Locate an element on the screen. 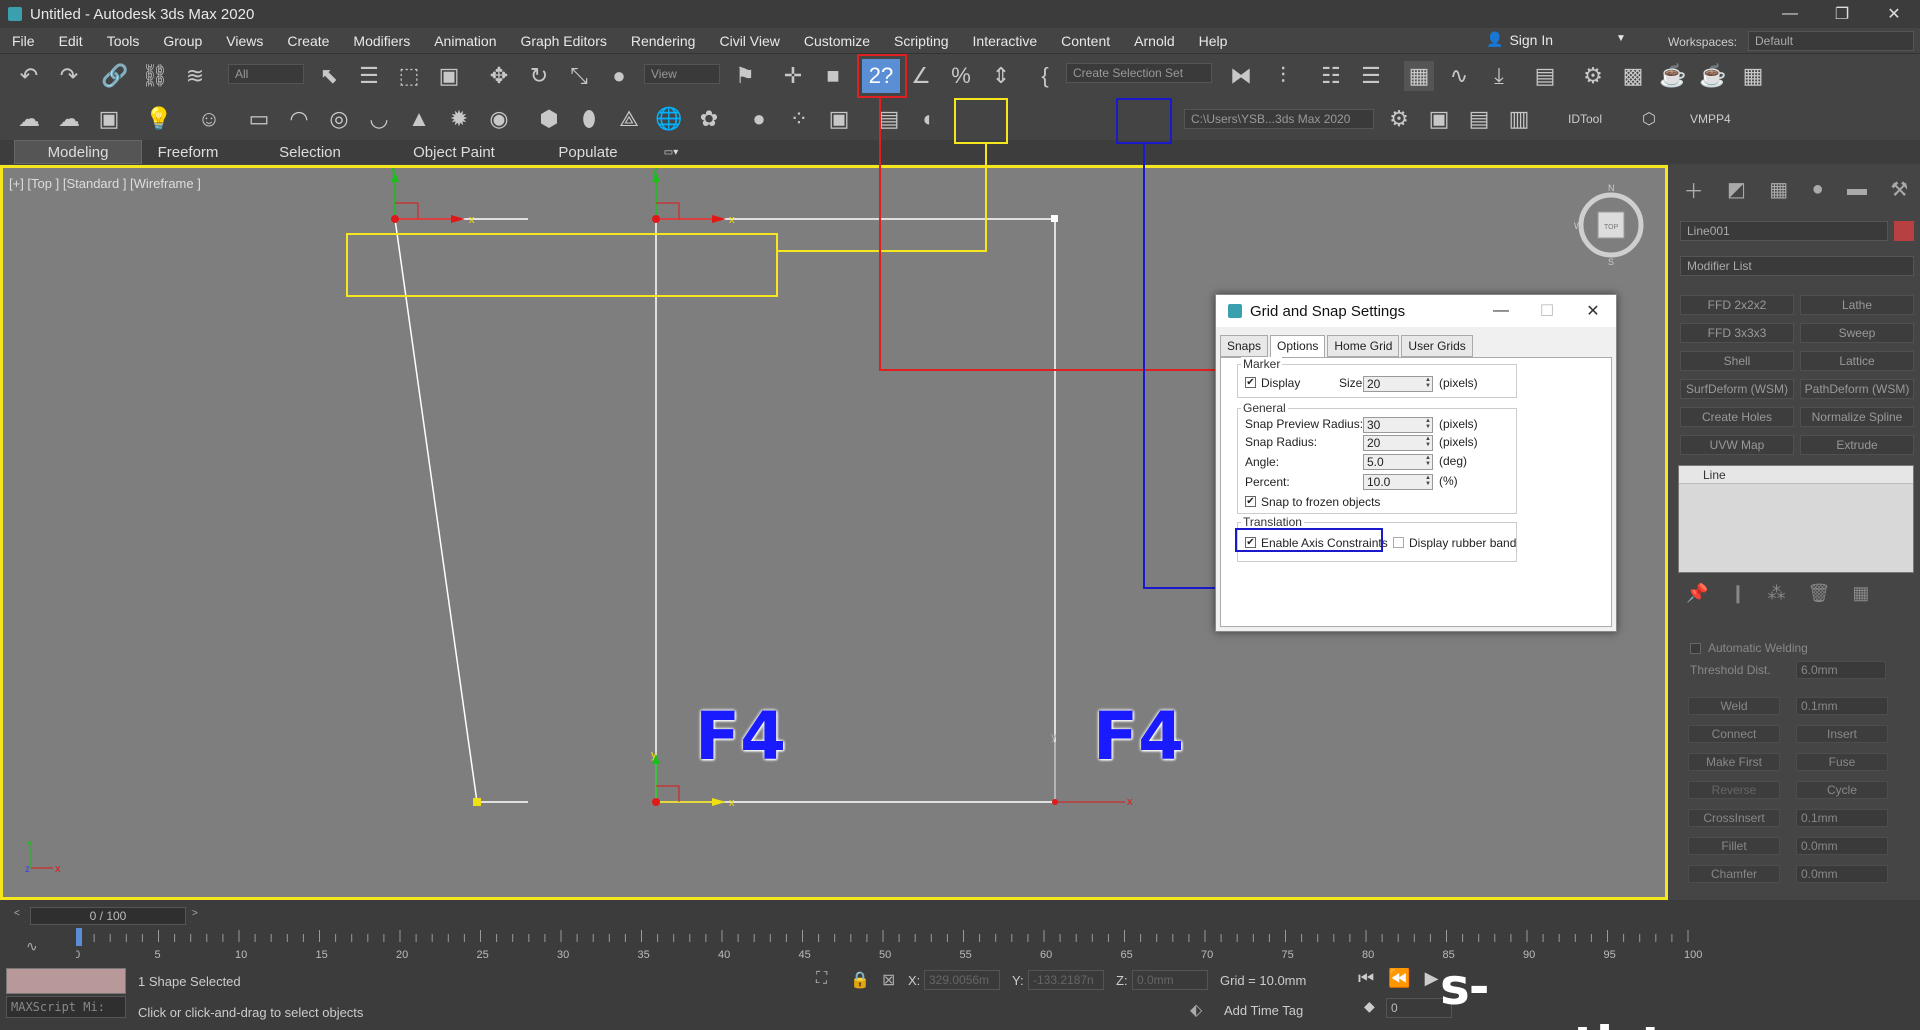  object-name-field: Line001 is located at coordinates (1784, 231).